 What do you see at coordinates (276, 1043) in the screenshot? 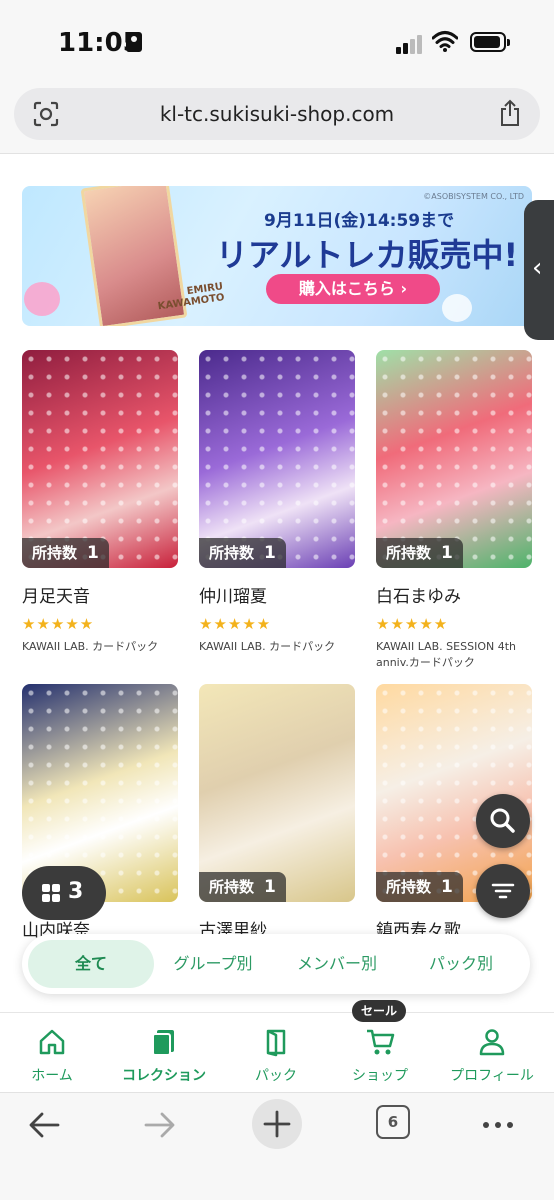
I see `pack-icon` at bounding box center [276, 1043].